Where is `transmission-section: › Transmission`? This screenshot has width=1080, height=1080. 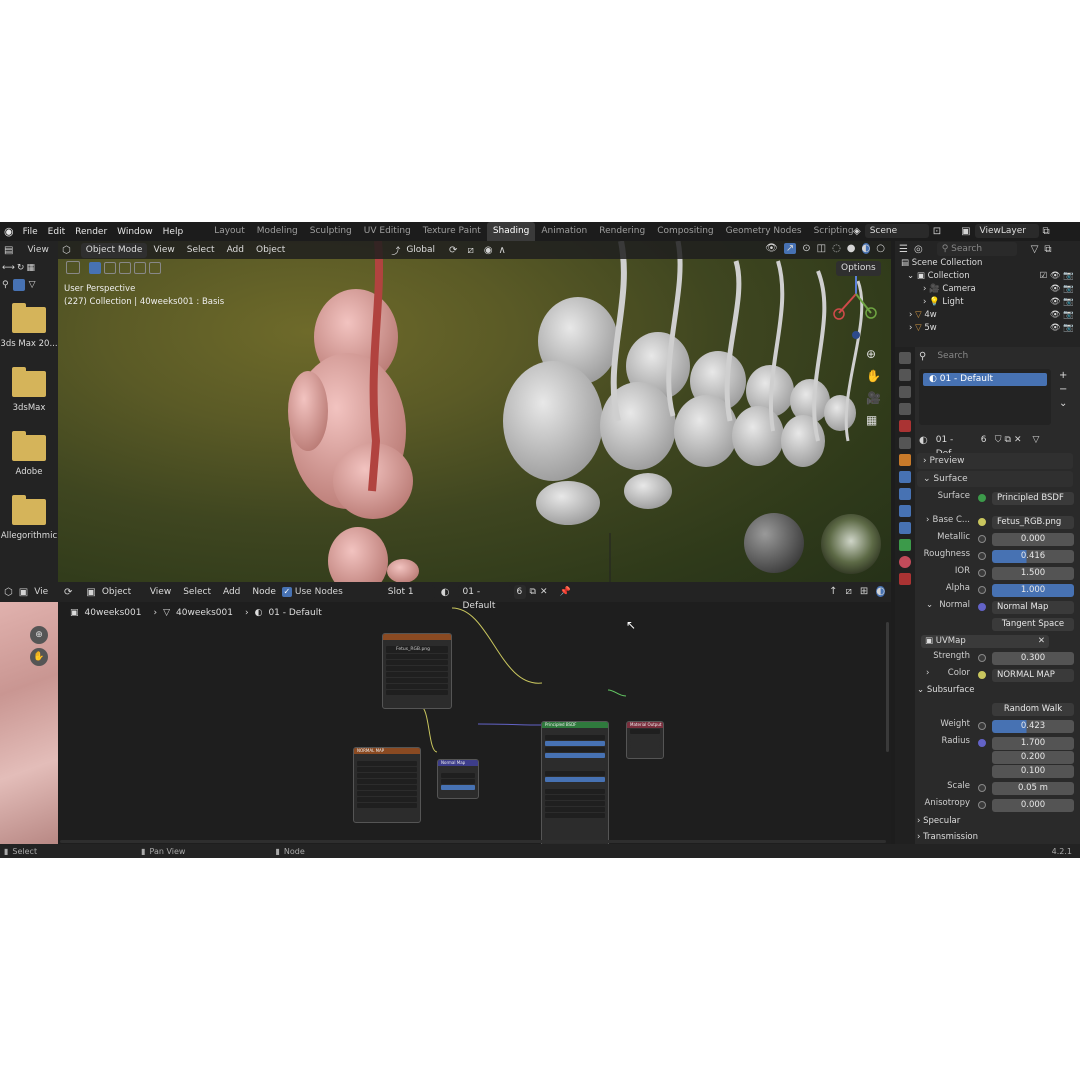
transmission-section: › Transmission is located at coordinates (947, 837).